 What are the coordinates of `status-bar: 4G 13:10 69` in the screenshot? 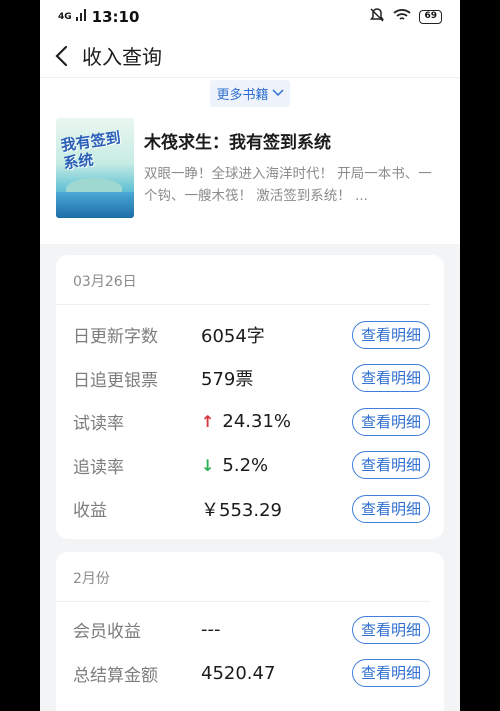 It's located at (250, 17).